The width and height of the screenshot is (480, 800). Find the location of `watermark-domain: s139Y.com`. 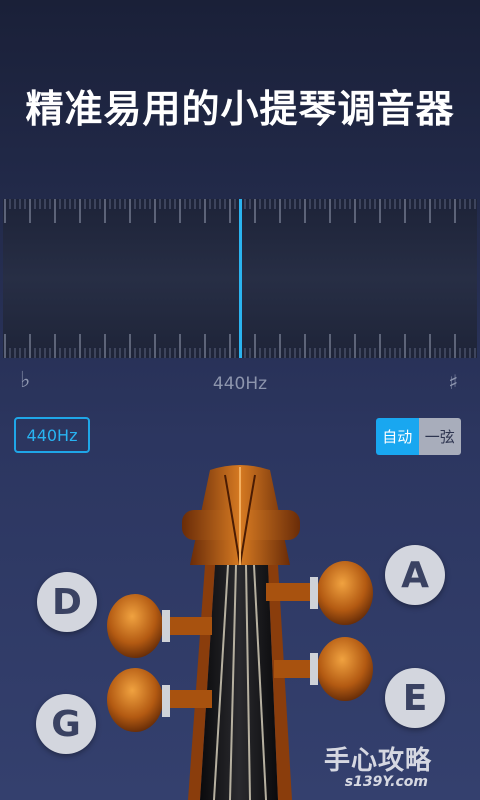

watermark-domain: s139Y.com is located at coordinates (386, 782).